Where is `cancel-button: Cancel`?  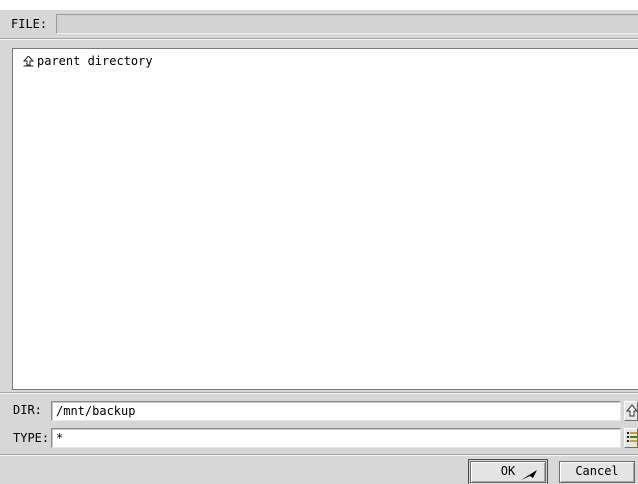
cancel-button: Cancel is located at coordinates (597, 472).